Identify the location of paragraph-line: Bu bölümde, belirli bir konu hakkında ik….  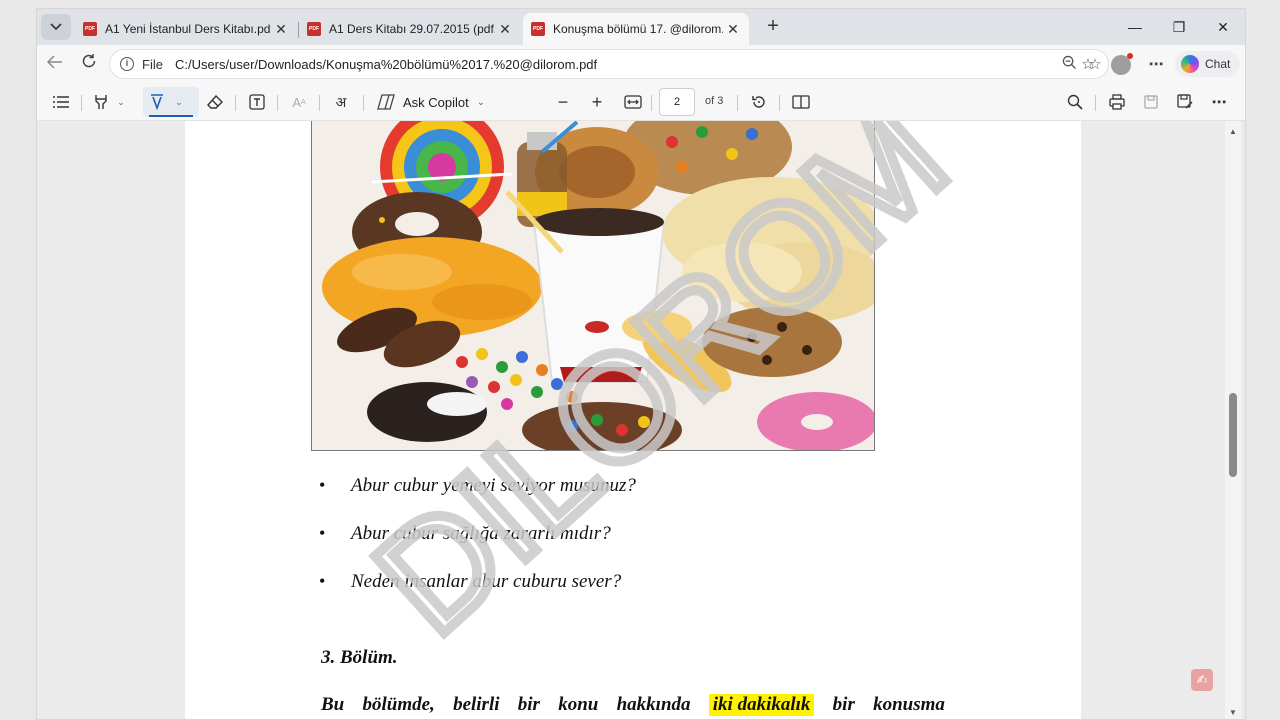
(633, 705).